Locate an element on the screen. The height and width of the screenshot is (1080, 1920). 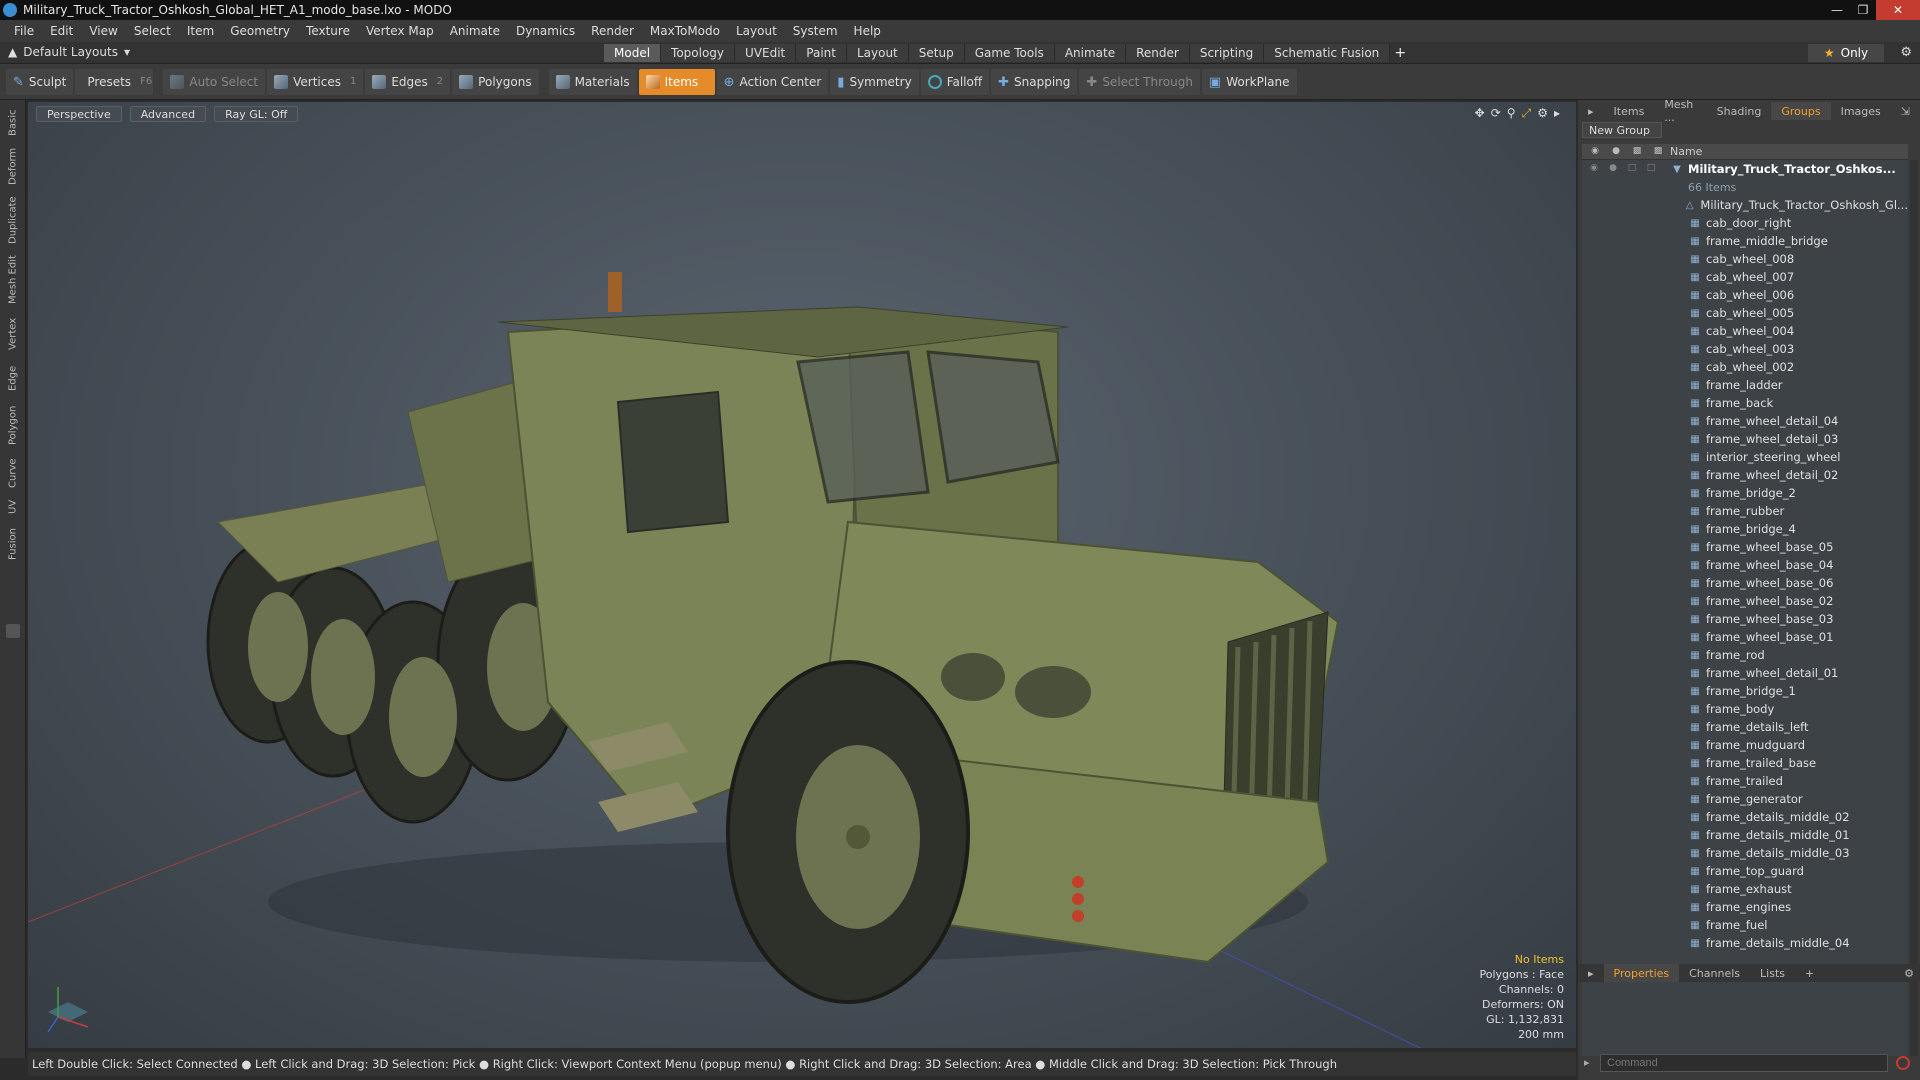
prop-gear-icon: ⚙ is located at coordinates (1909, 973).